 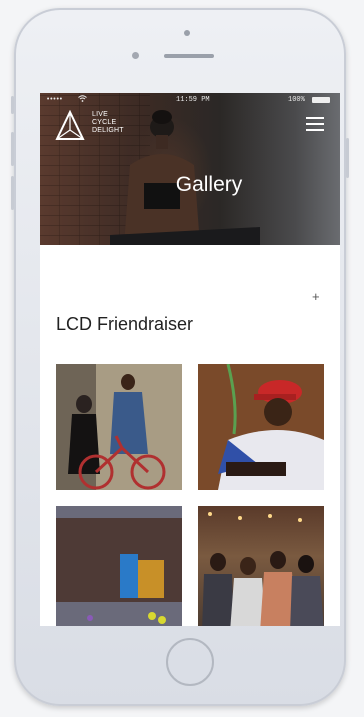 What do you see at coordinates (82, 100) in the screenshot?
I see `wifi-icon` at bounding box center [82, 100].